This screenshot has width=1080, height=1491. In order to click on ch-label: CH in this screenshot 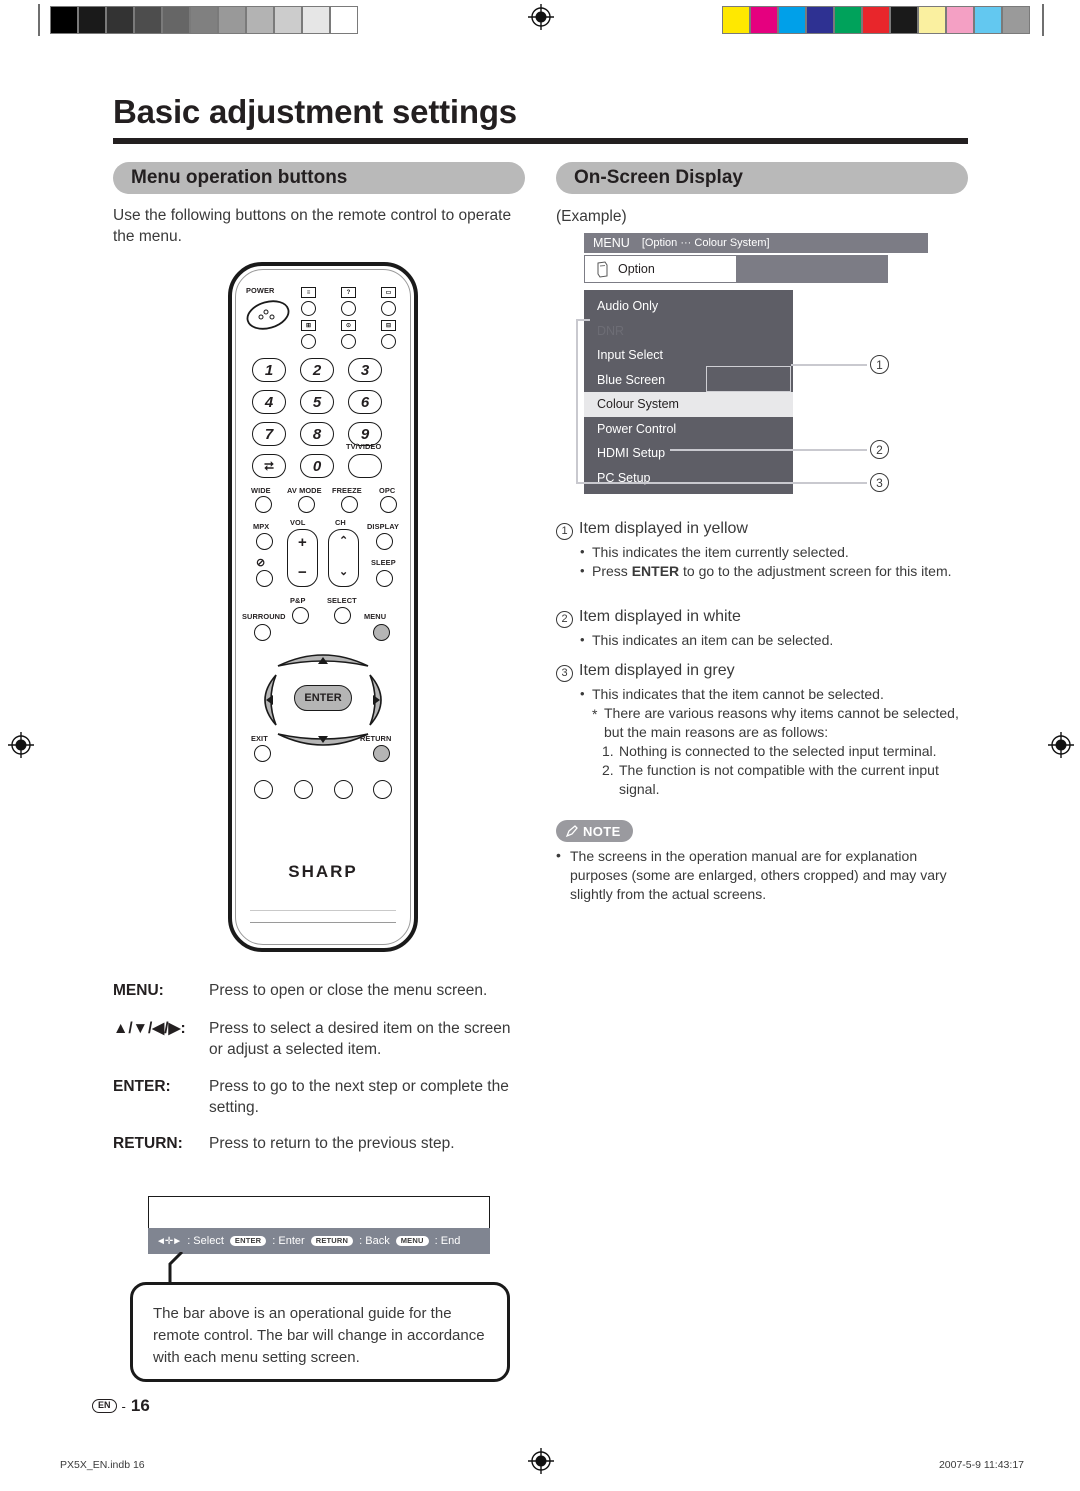, I will do `click(340, 522)`.